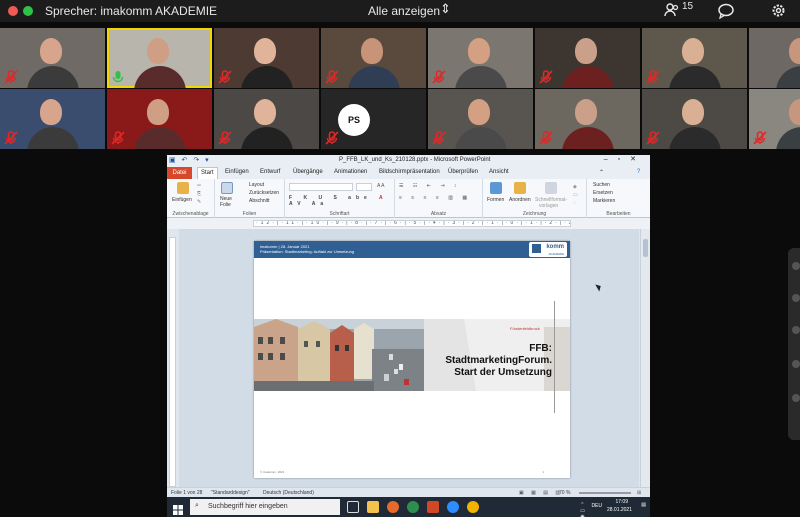  What do you see at coordinates (575, 195) in the screenshot?
I see `shape-format-icons: ◆ ▭ ◌` at bounding box center [575, 195].